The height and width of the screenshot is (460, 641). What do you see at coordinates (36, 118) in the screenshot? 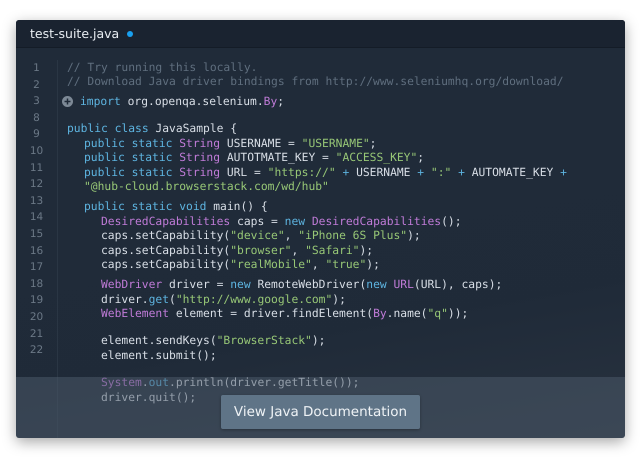
I see `line-number: 8` at bounding box center [36, 118].